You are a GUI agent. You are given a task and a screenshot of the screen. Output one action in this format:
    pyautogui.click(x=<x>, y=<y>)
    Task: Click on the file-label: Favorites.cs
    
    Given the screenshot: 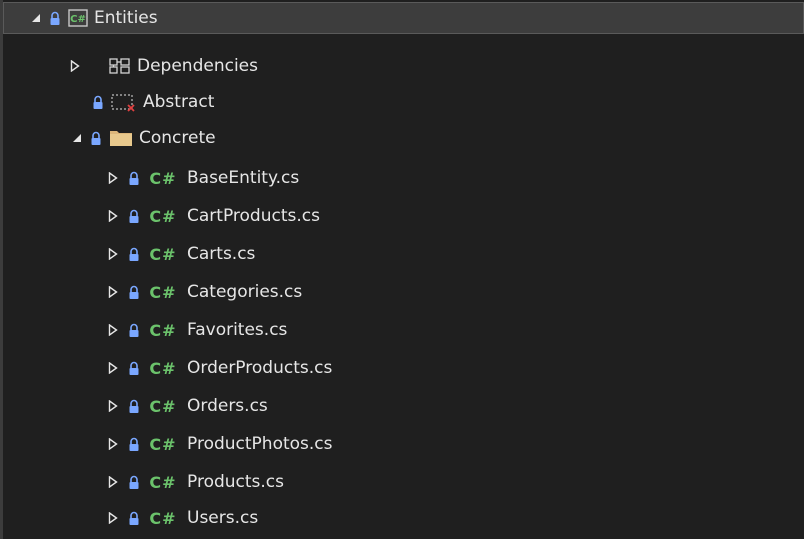 What is the action you would take?
    pyautogui.click(x=237, y=329)
    